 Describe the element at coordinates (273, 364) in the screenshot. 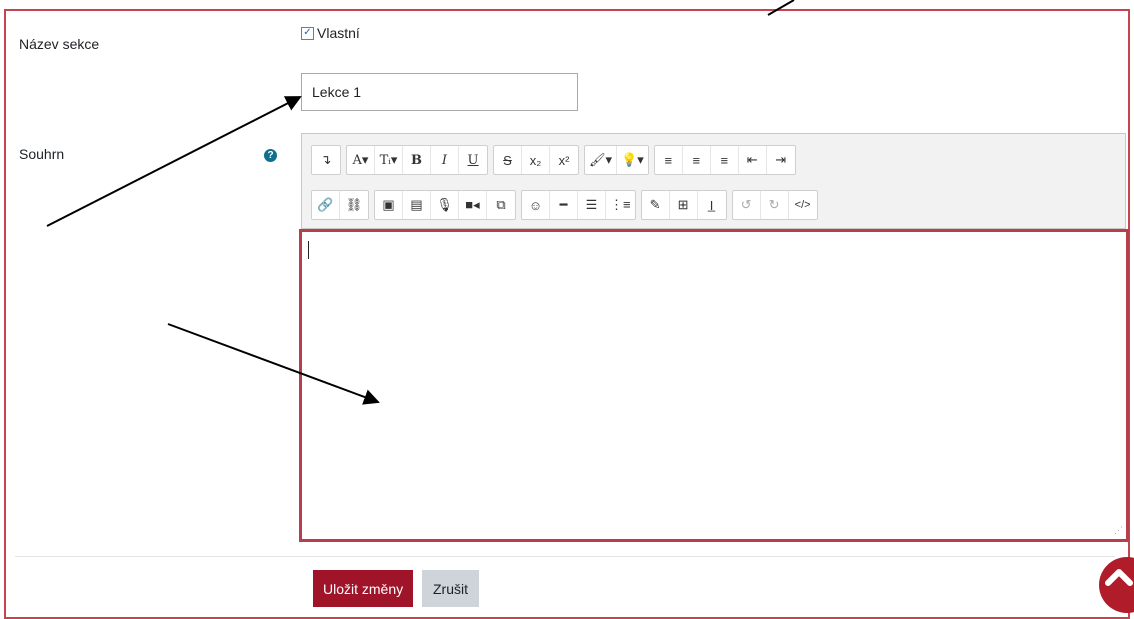

I see `arrow-to-editor` at that location.